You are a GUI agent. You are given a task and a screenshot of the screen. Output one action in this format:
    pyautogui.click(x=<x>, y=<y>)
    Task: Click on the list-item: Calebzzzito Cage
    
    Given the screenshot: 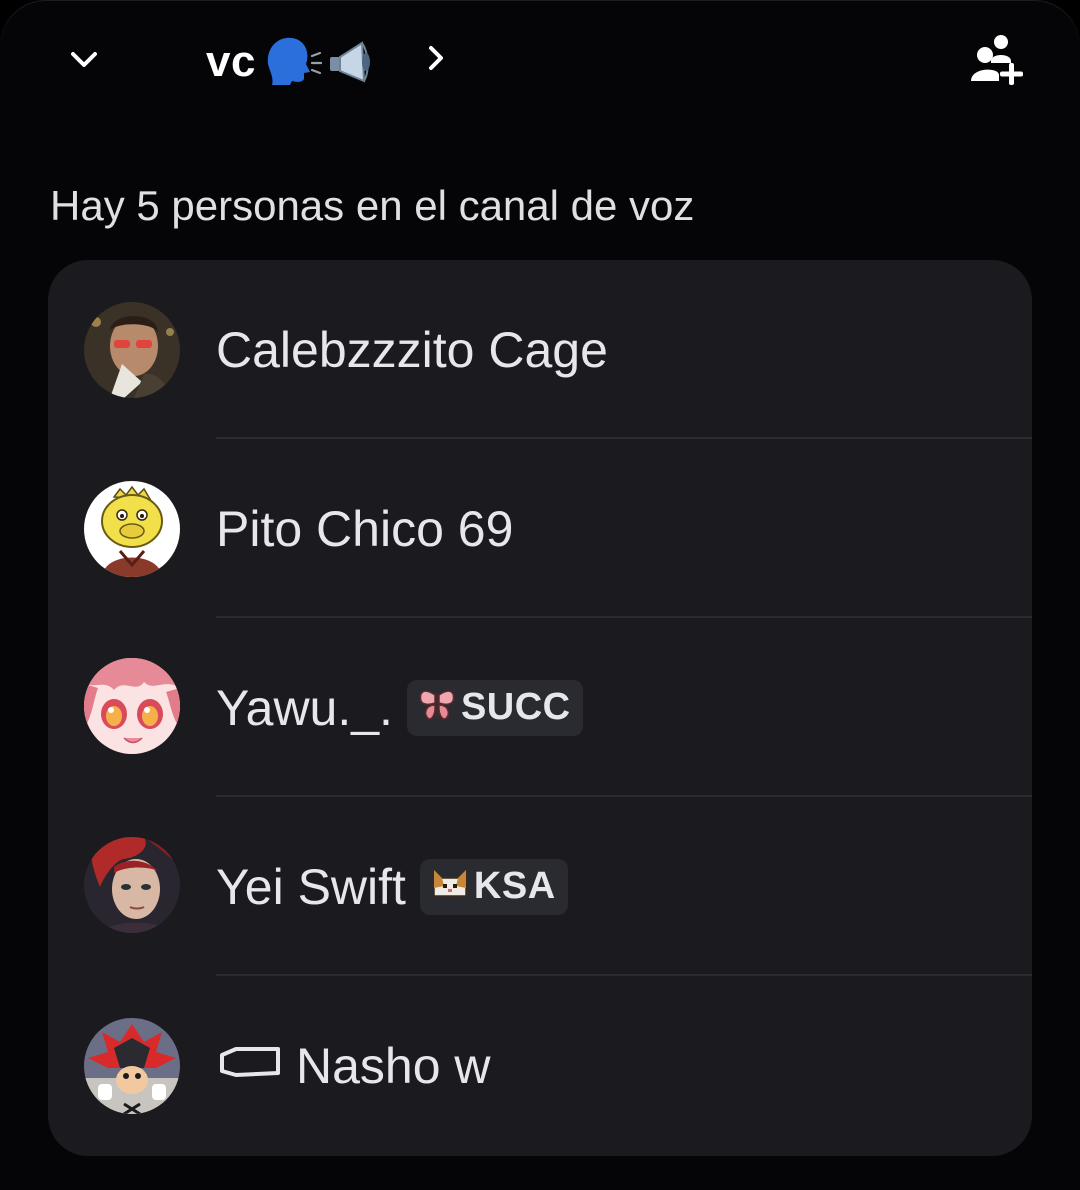 What is the action you would take?
    pyautogui.click(x=540, y=349)
    